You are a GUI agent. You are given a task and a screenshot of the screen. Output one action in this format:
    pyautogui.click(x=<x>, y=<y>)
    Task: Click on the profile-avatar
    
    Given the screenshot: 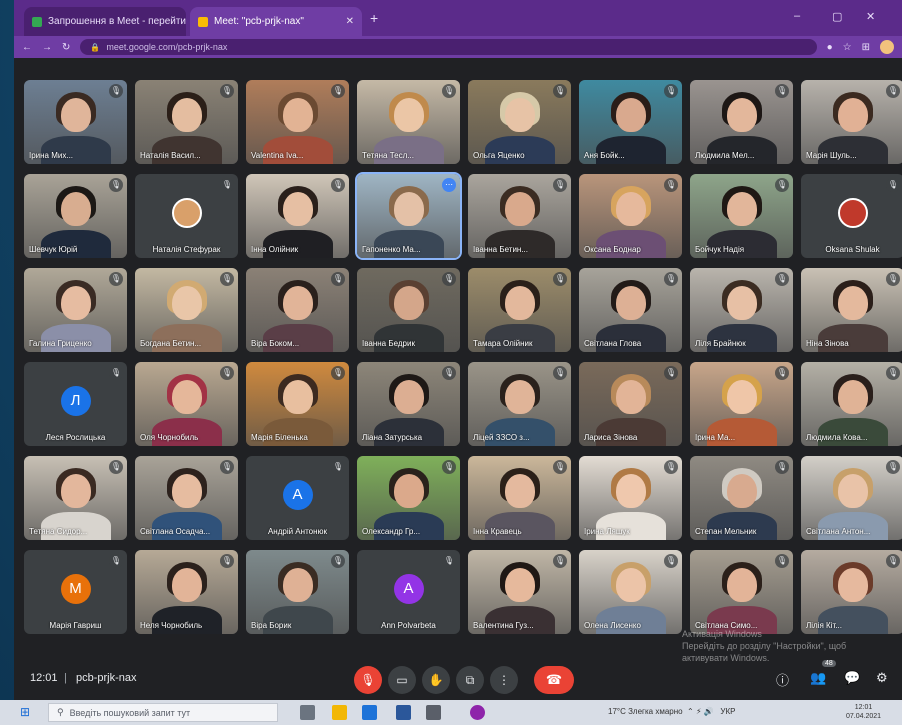 What is the action you would take?
    pyautogui.click(x=887, y=47)
    